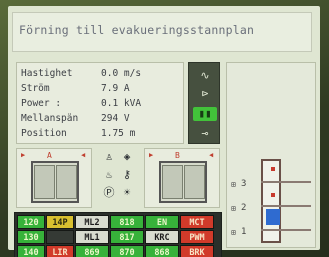 The height and width of the screenshot is (257, 329). Describe the element at coordinates (44, 182) in the screenshot. I see `door-a-left-leaf` at that location.